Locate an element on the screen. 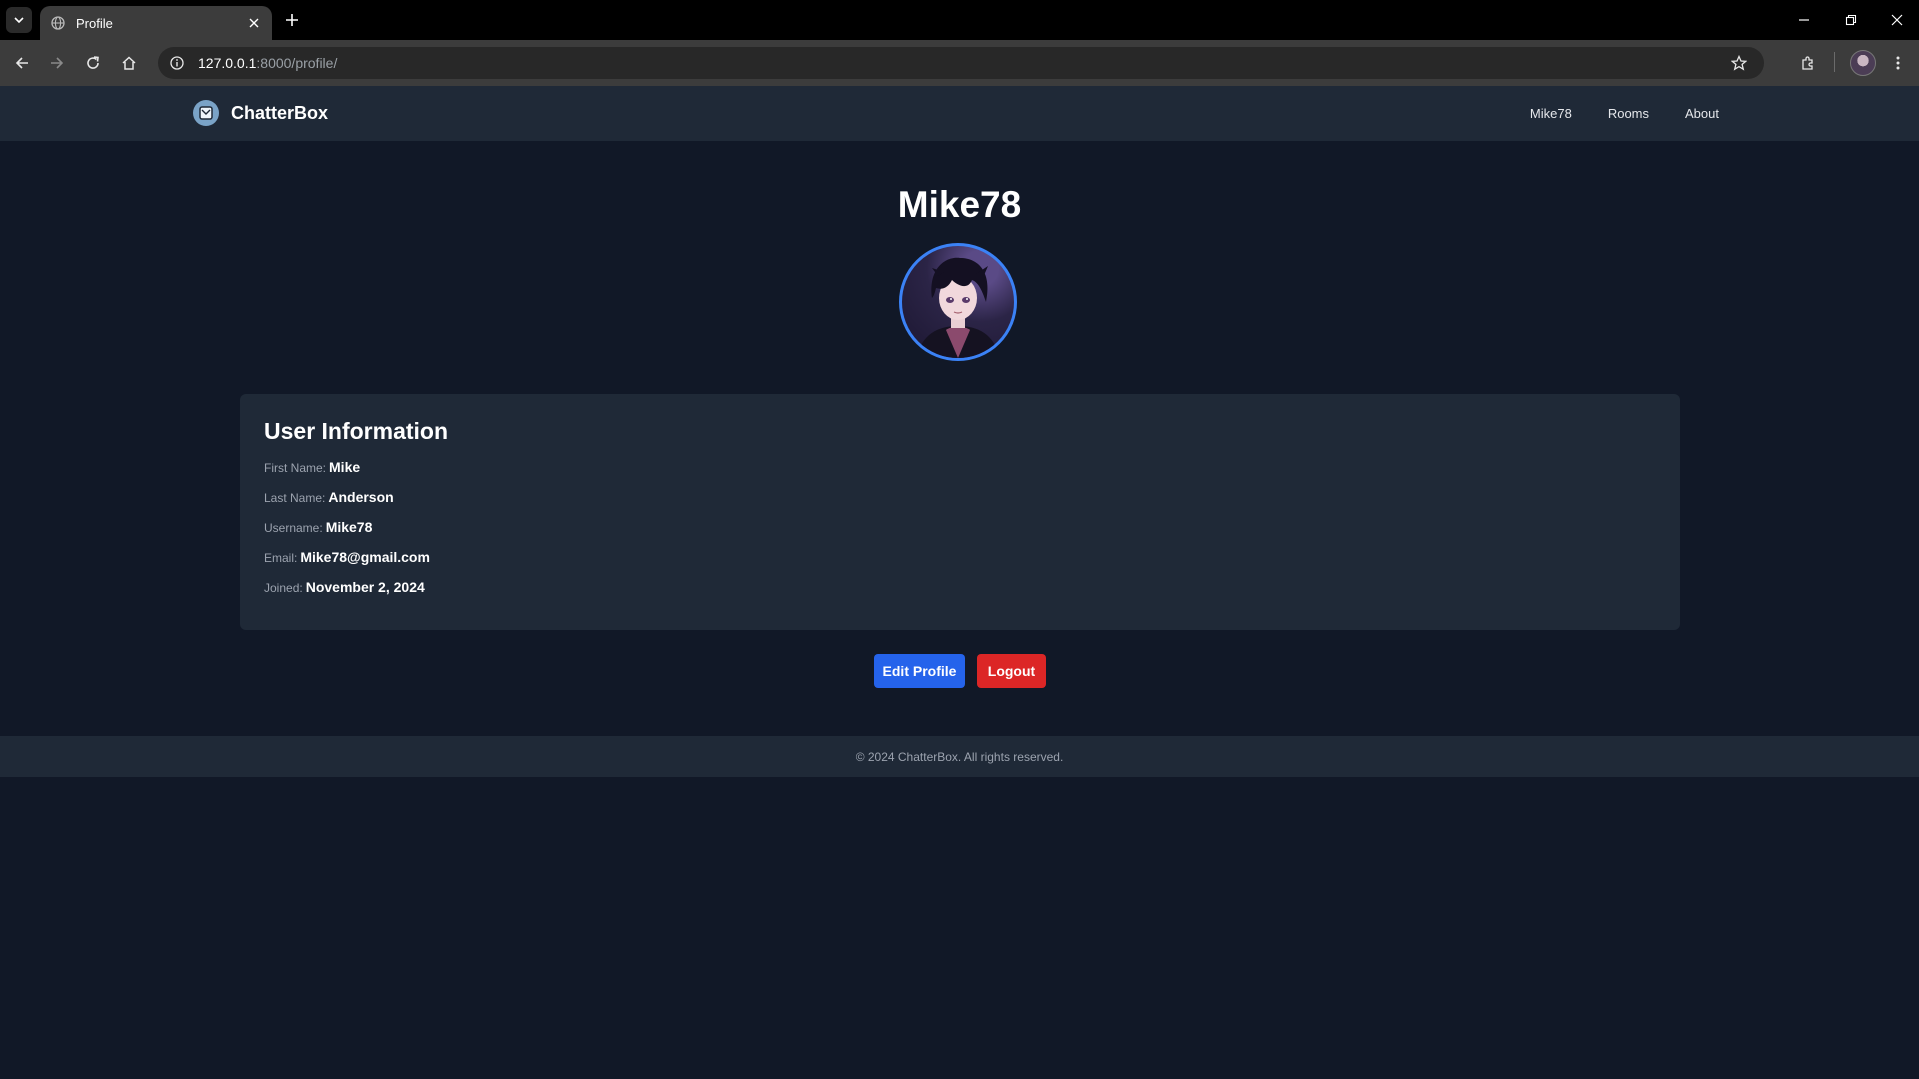 This screenshot has width=1919, height=1079. field-label: Joined: is located at coordinates (283, 588).